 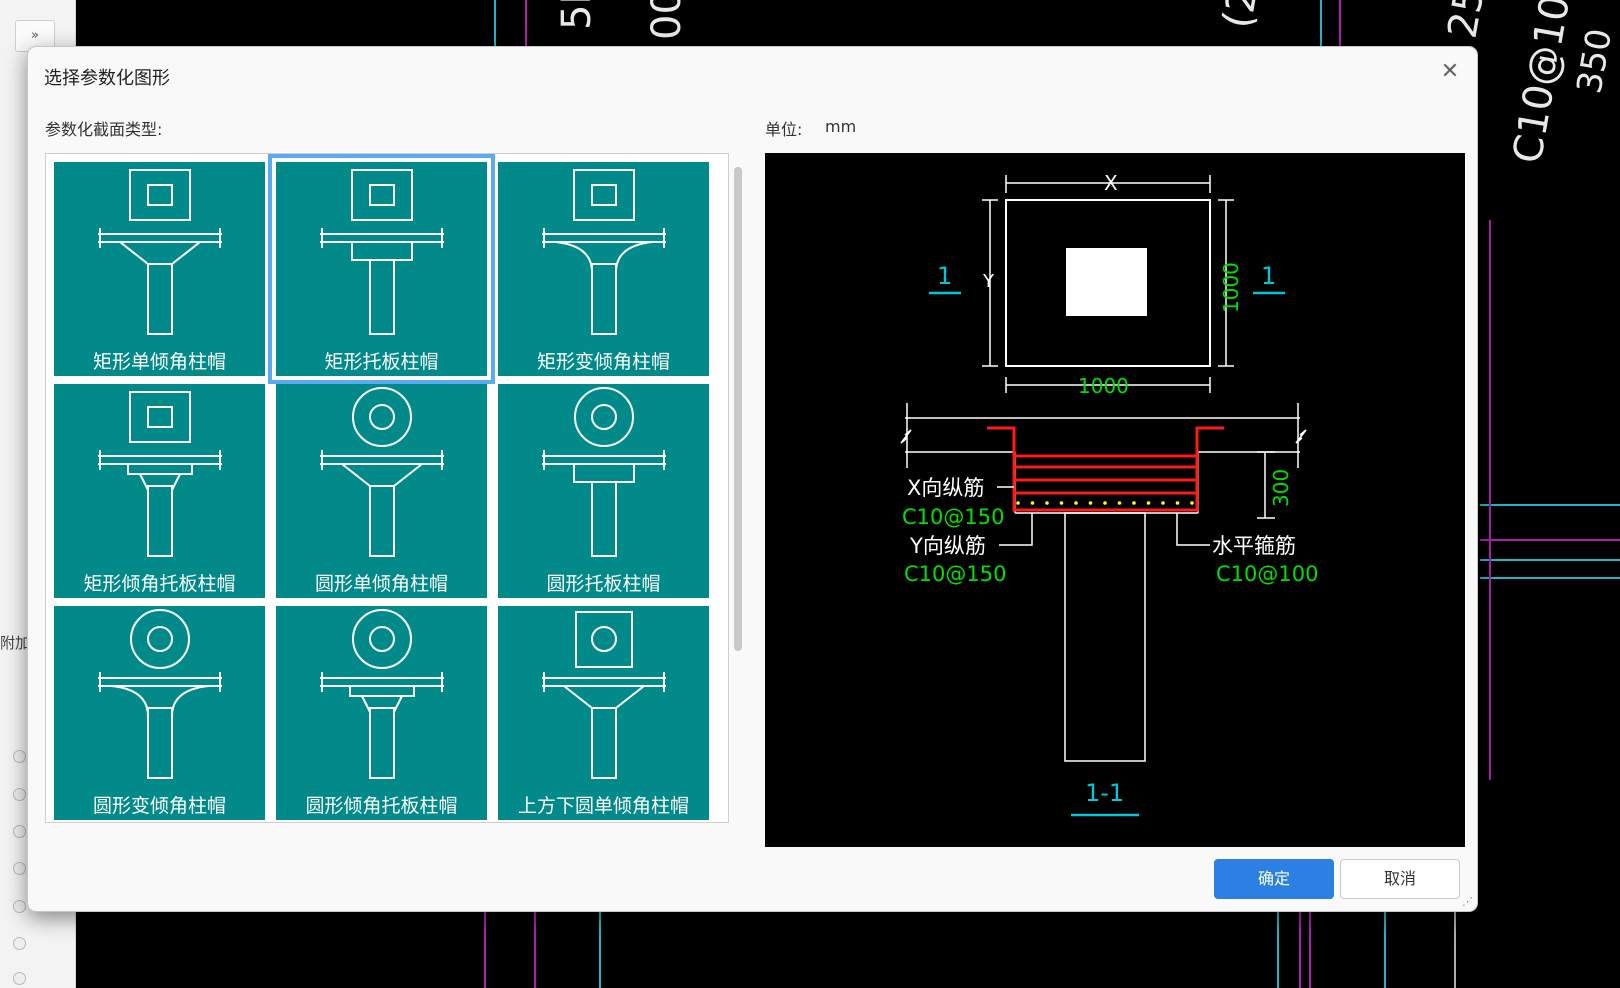 I want to click on ok-button: 确定, so click(x=1274, y=879).